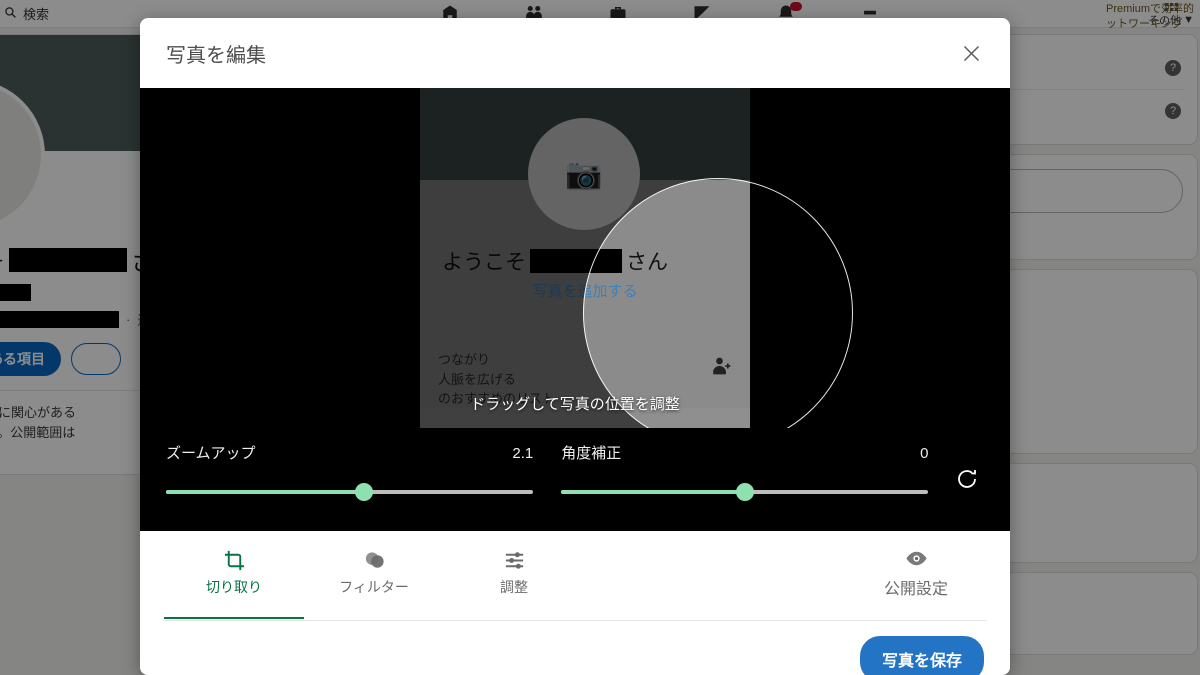 The height and width of the screenshot is (675, 1200). I want to click on reset-rotate-icon, so click(967, 479).